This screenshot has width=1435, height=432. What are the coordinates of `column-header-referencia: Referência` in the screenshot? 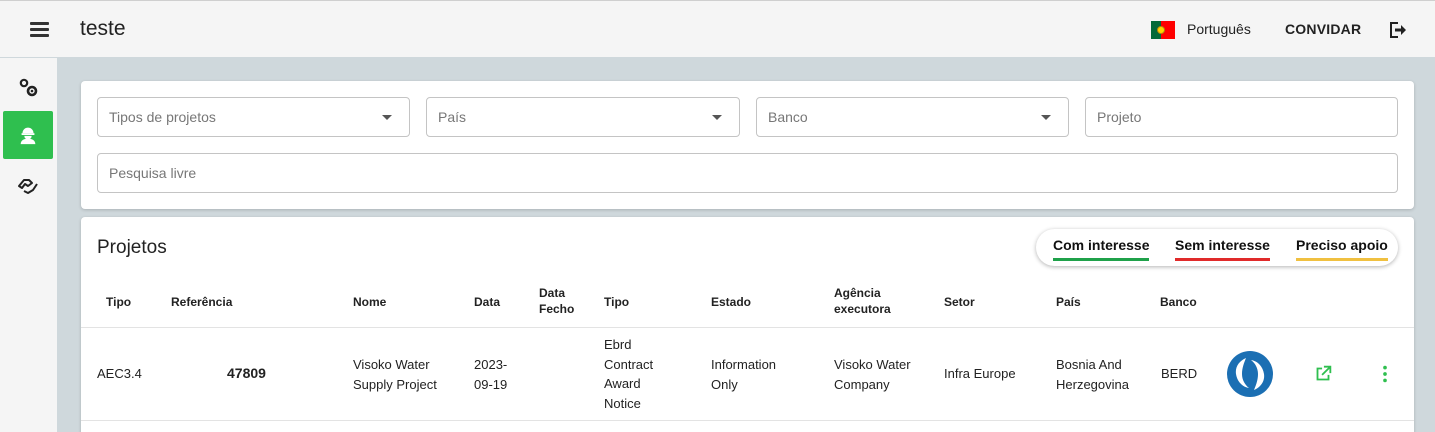 It's located at (201, 302).